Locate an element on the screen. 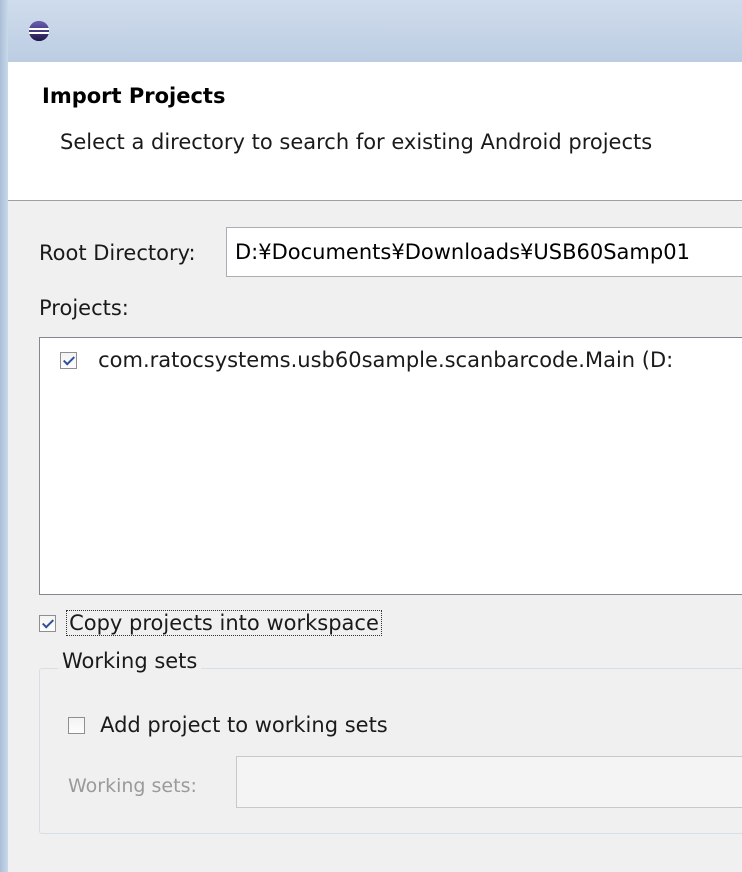  window-titlebar is located at coordinates (375, 31).